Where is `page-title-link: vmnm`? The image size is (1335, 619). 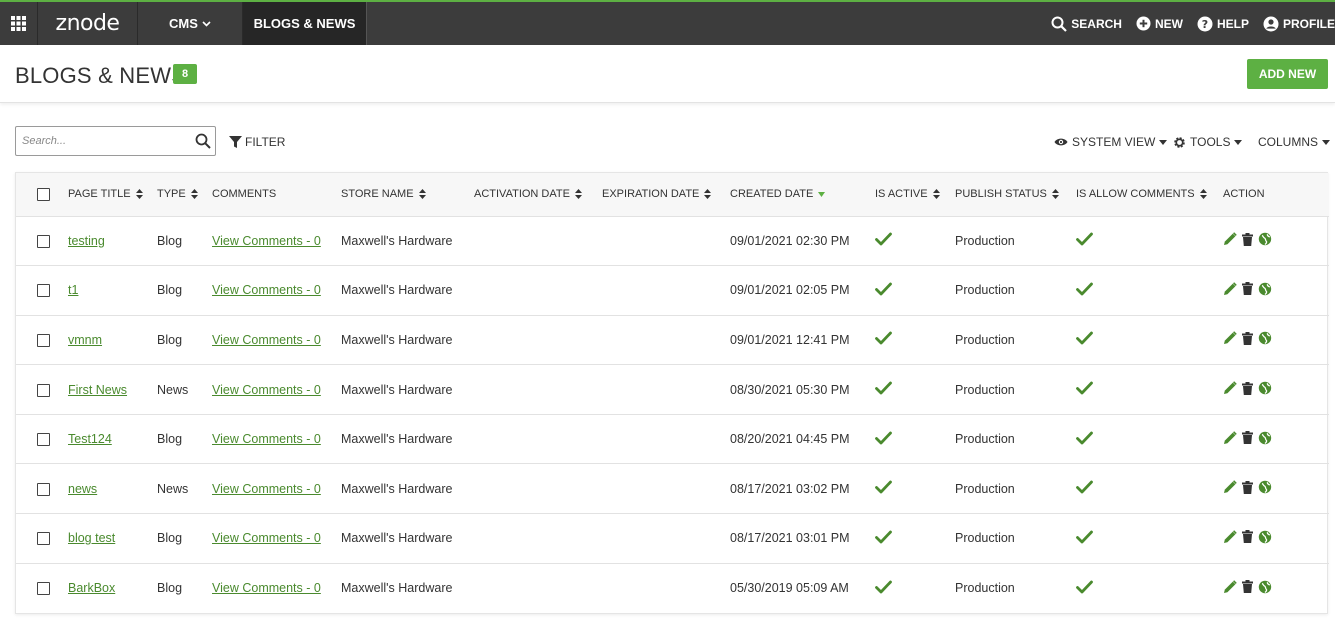
page-title-link: vmnm is located at coordinates (85, 340).